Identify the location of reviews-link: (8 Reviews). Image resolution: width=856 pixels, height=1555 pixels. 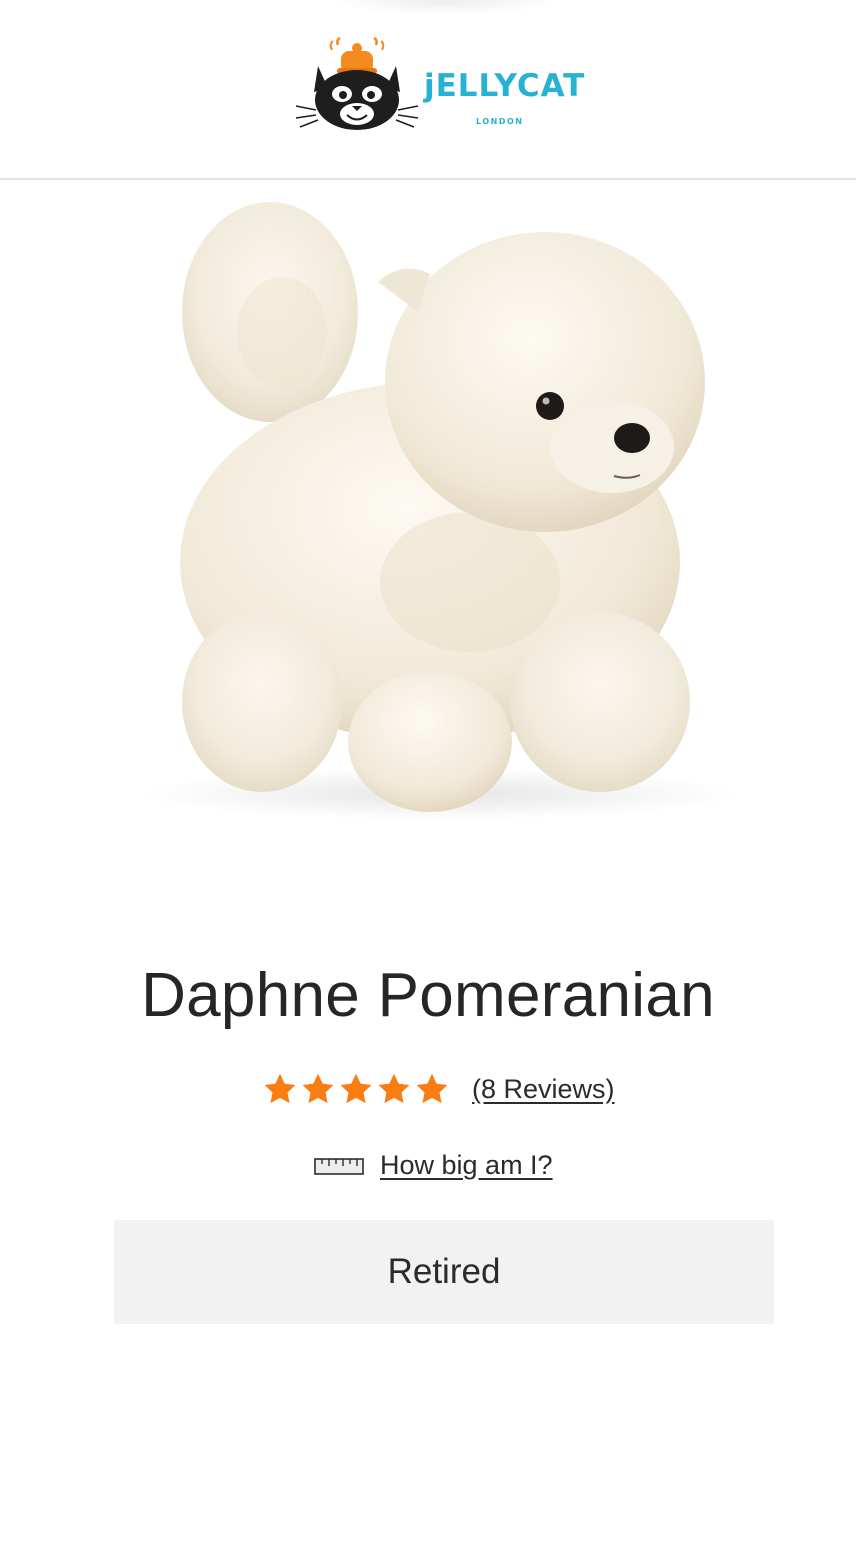
(543, 1089).